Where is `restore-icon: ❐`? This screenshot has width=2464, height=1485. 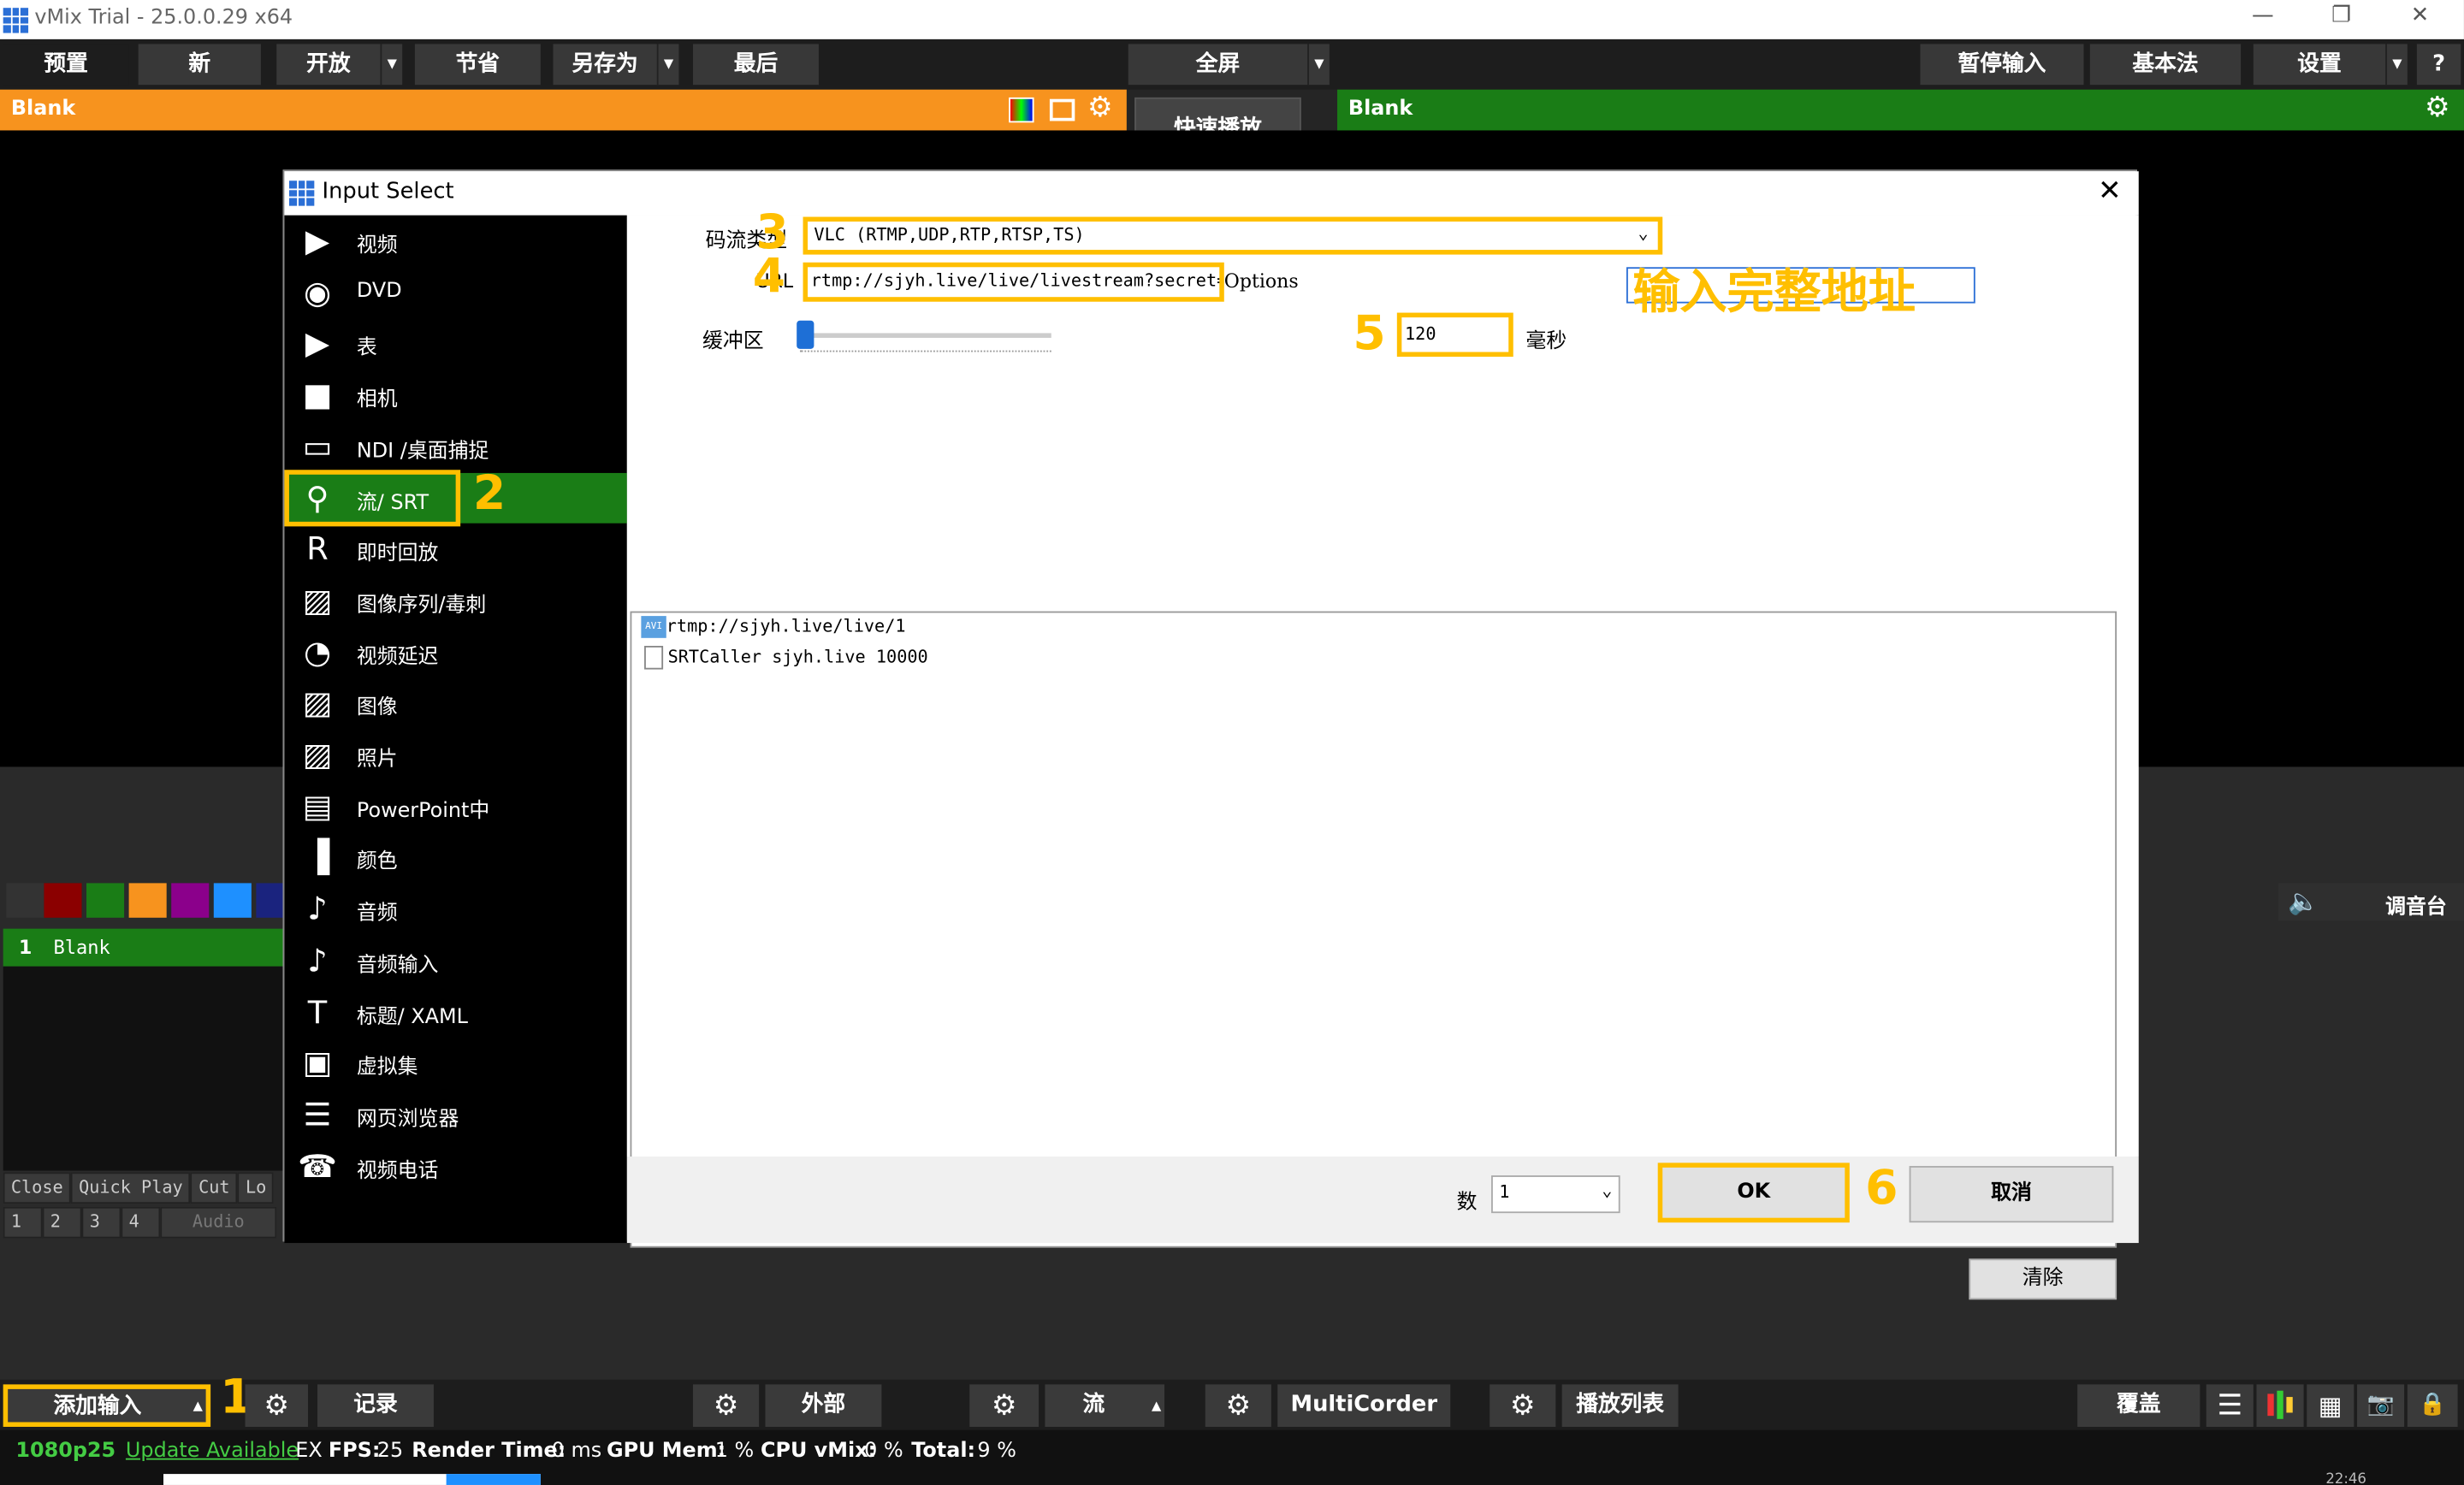 restore-icon: ❐ is located at coordinates (2341, 19).